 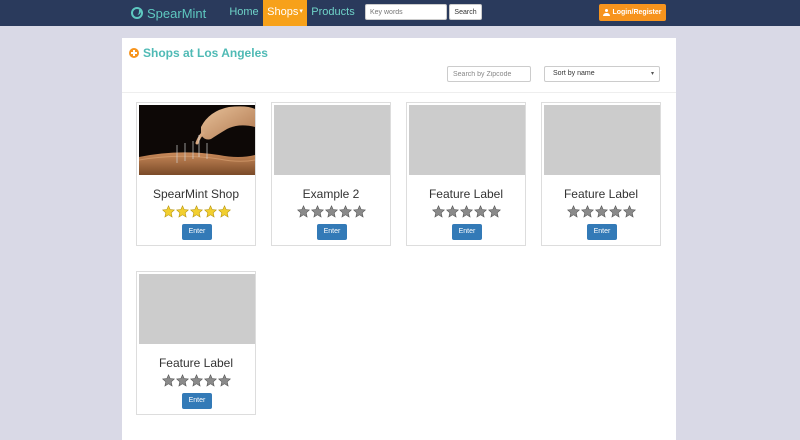 I want to click on login-register-button: Login/Register, so click(x=632, y=12).